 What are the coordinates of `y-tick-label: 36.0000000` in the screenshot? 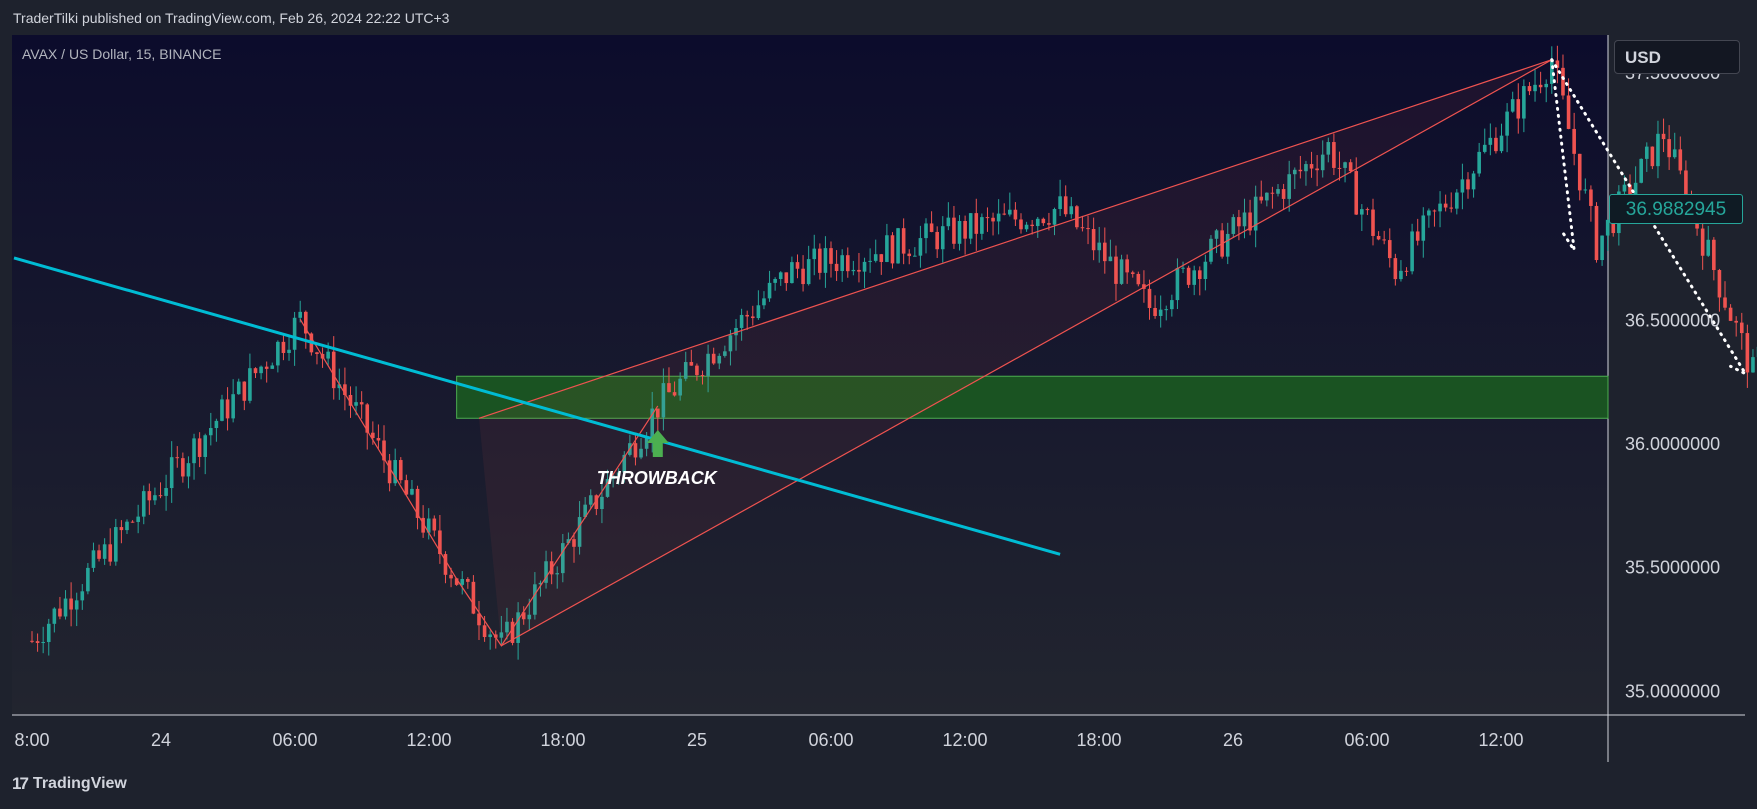 It's located at (1672, 444).